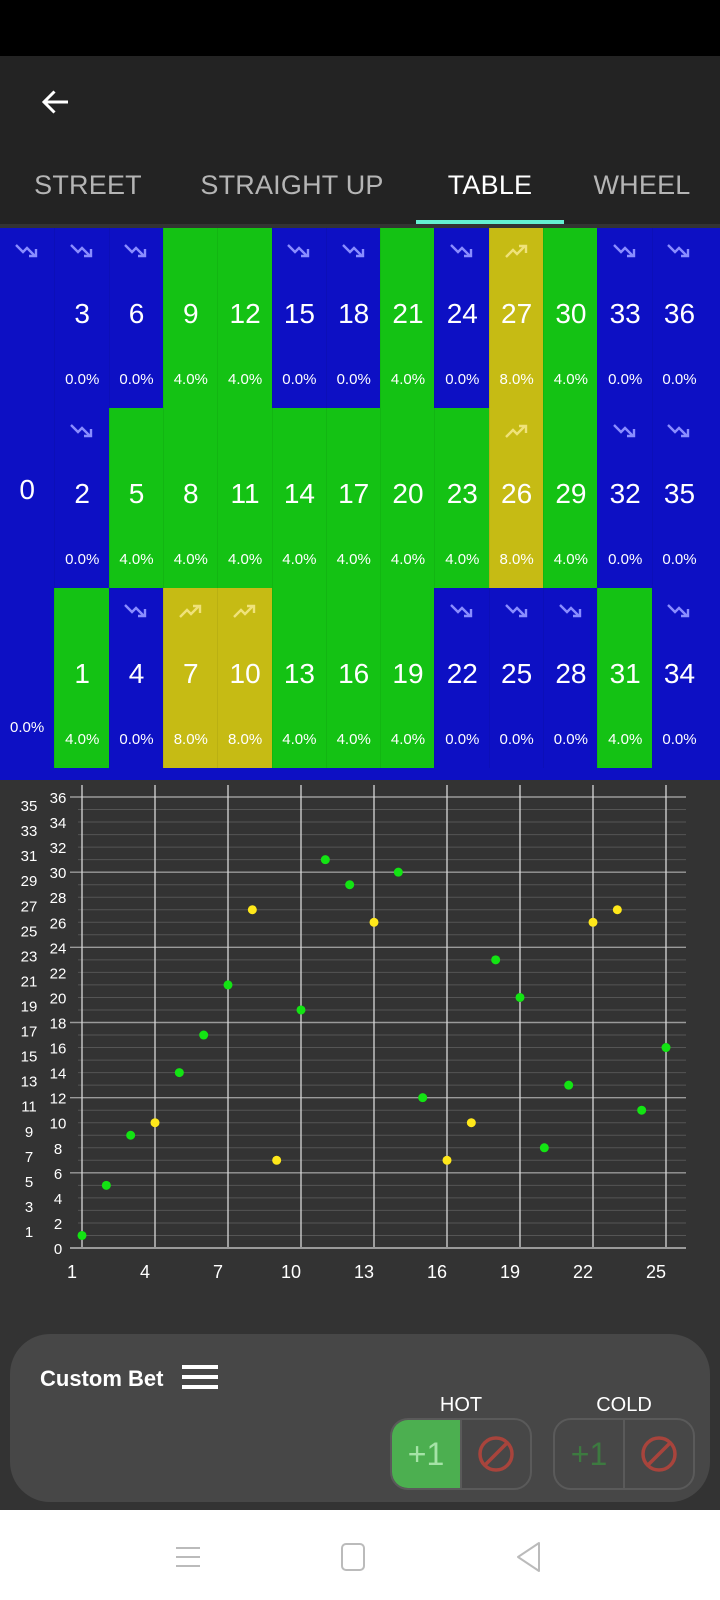  What do you see at coordinates (299, 318) in the screenshot?
I see `table-cell-15: 15 0.0%` at bounding box center [299, 318].